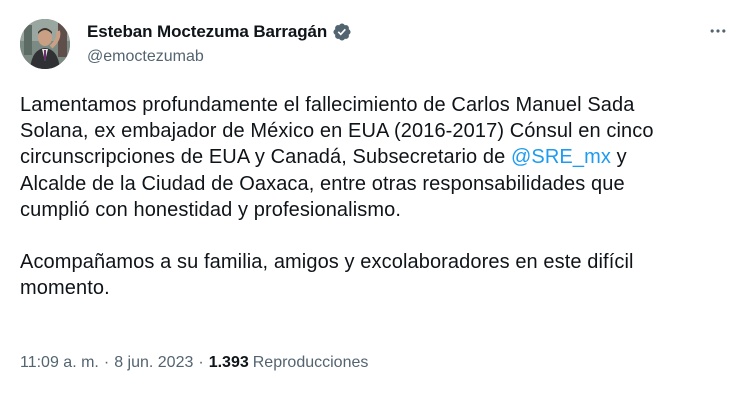 The image size is (751, 407). I want to click on more-options-icon, so click(718, 31).